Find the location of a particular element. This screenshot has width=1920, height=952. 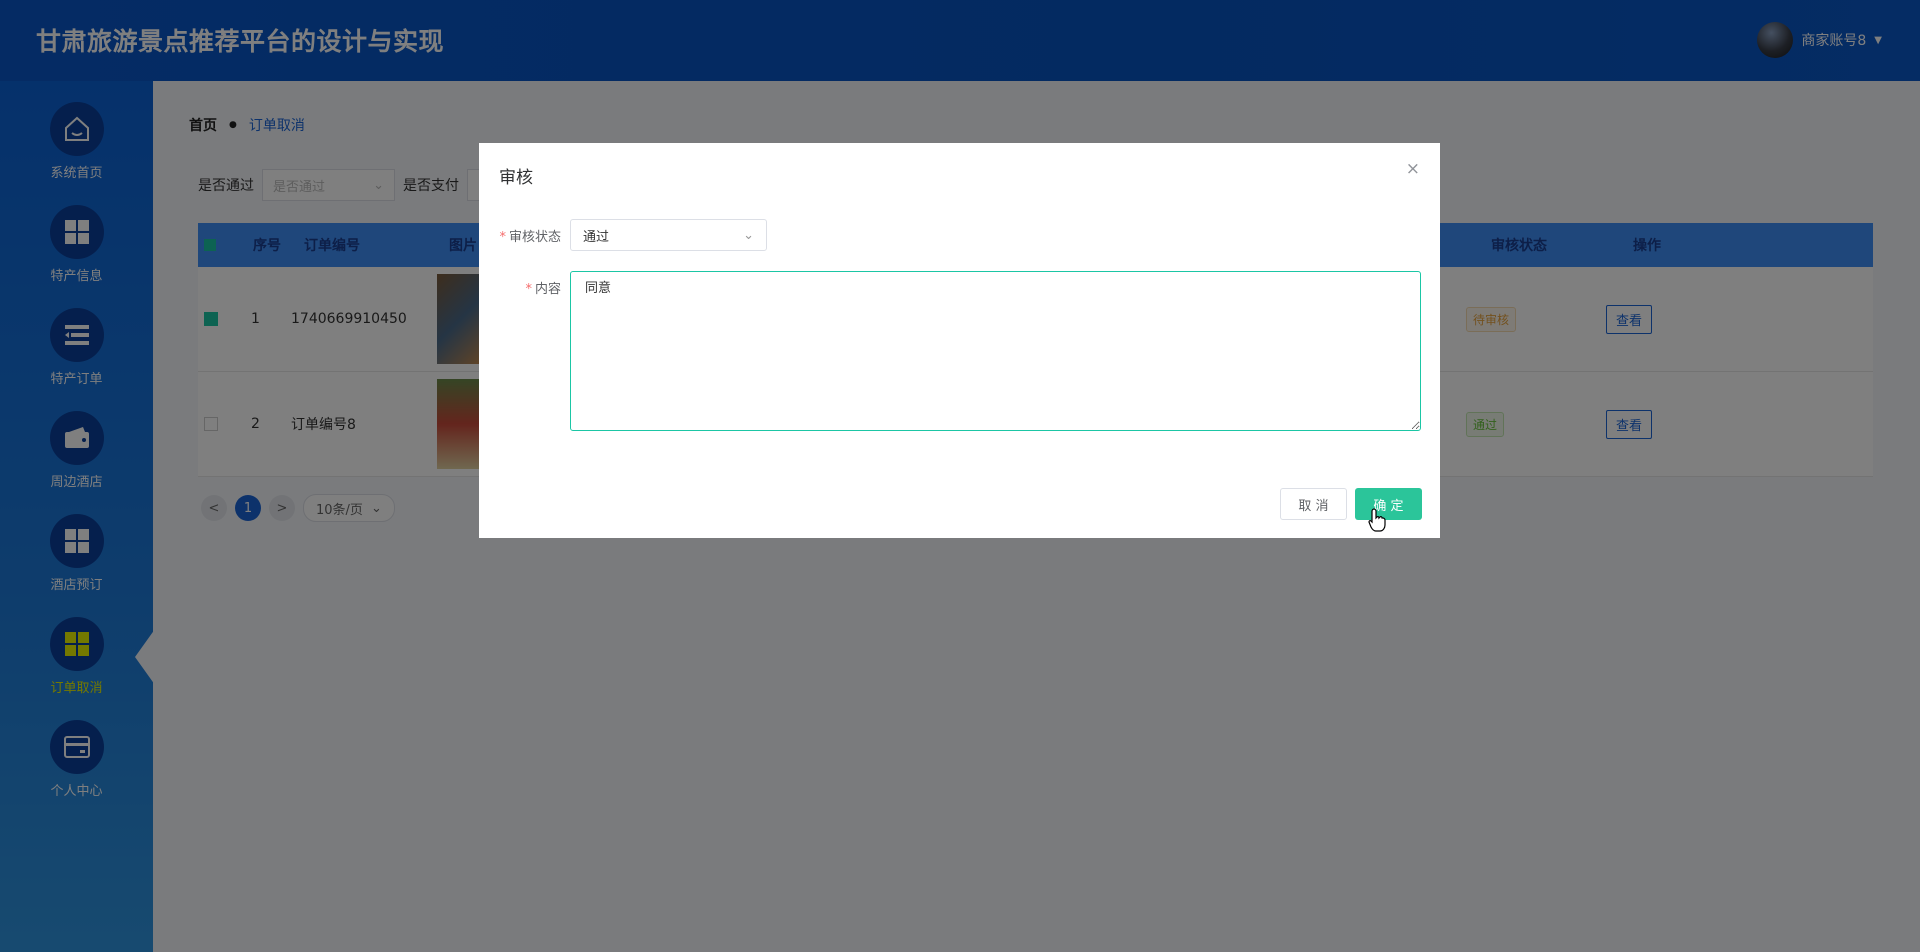

chevron-down-icon: ⌄ is located at coordinates (748, 235).